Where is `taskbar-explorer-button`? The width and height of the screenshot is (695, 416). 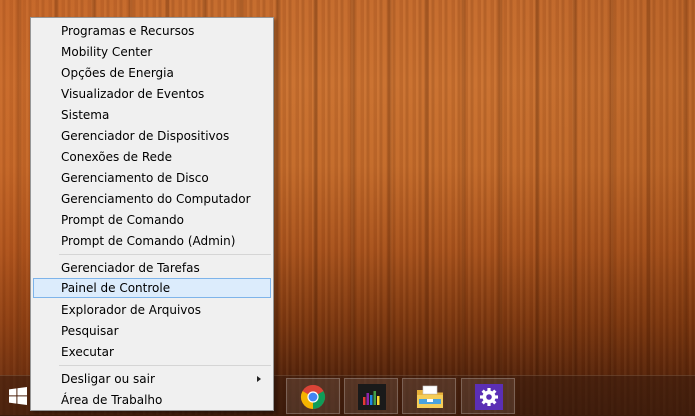
taskbar-explorer-button is located at coordinates (429, 396).